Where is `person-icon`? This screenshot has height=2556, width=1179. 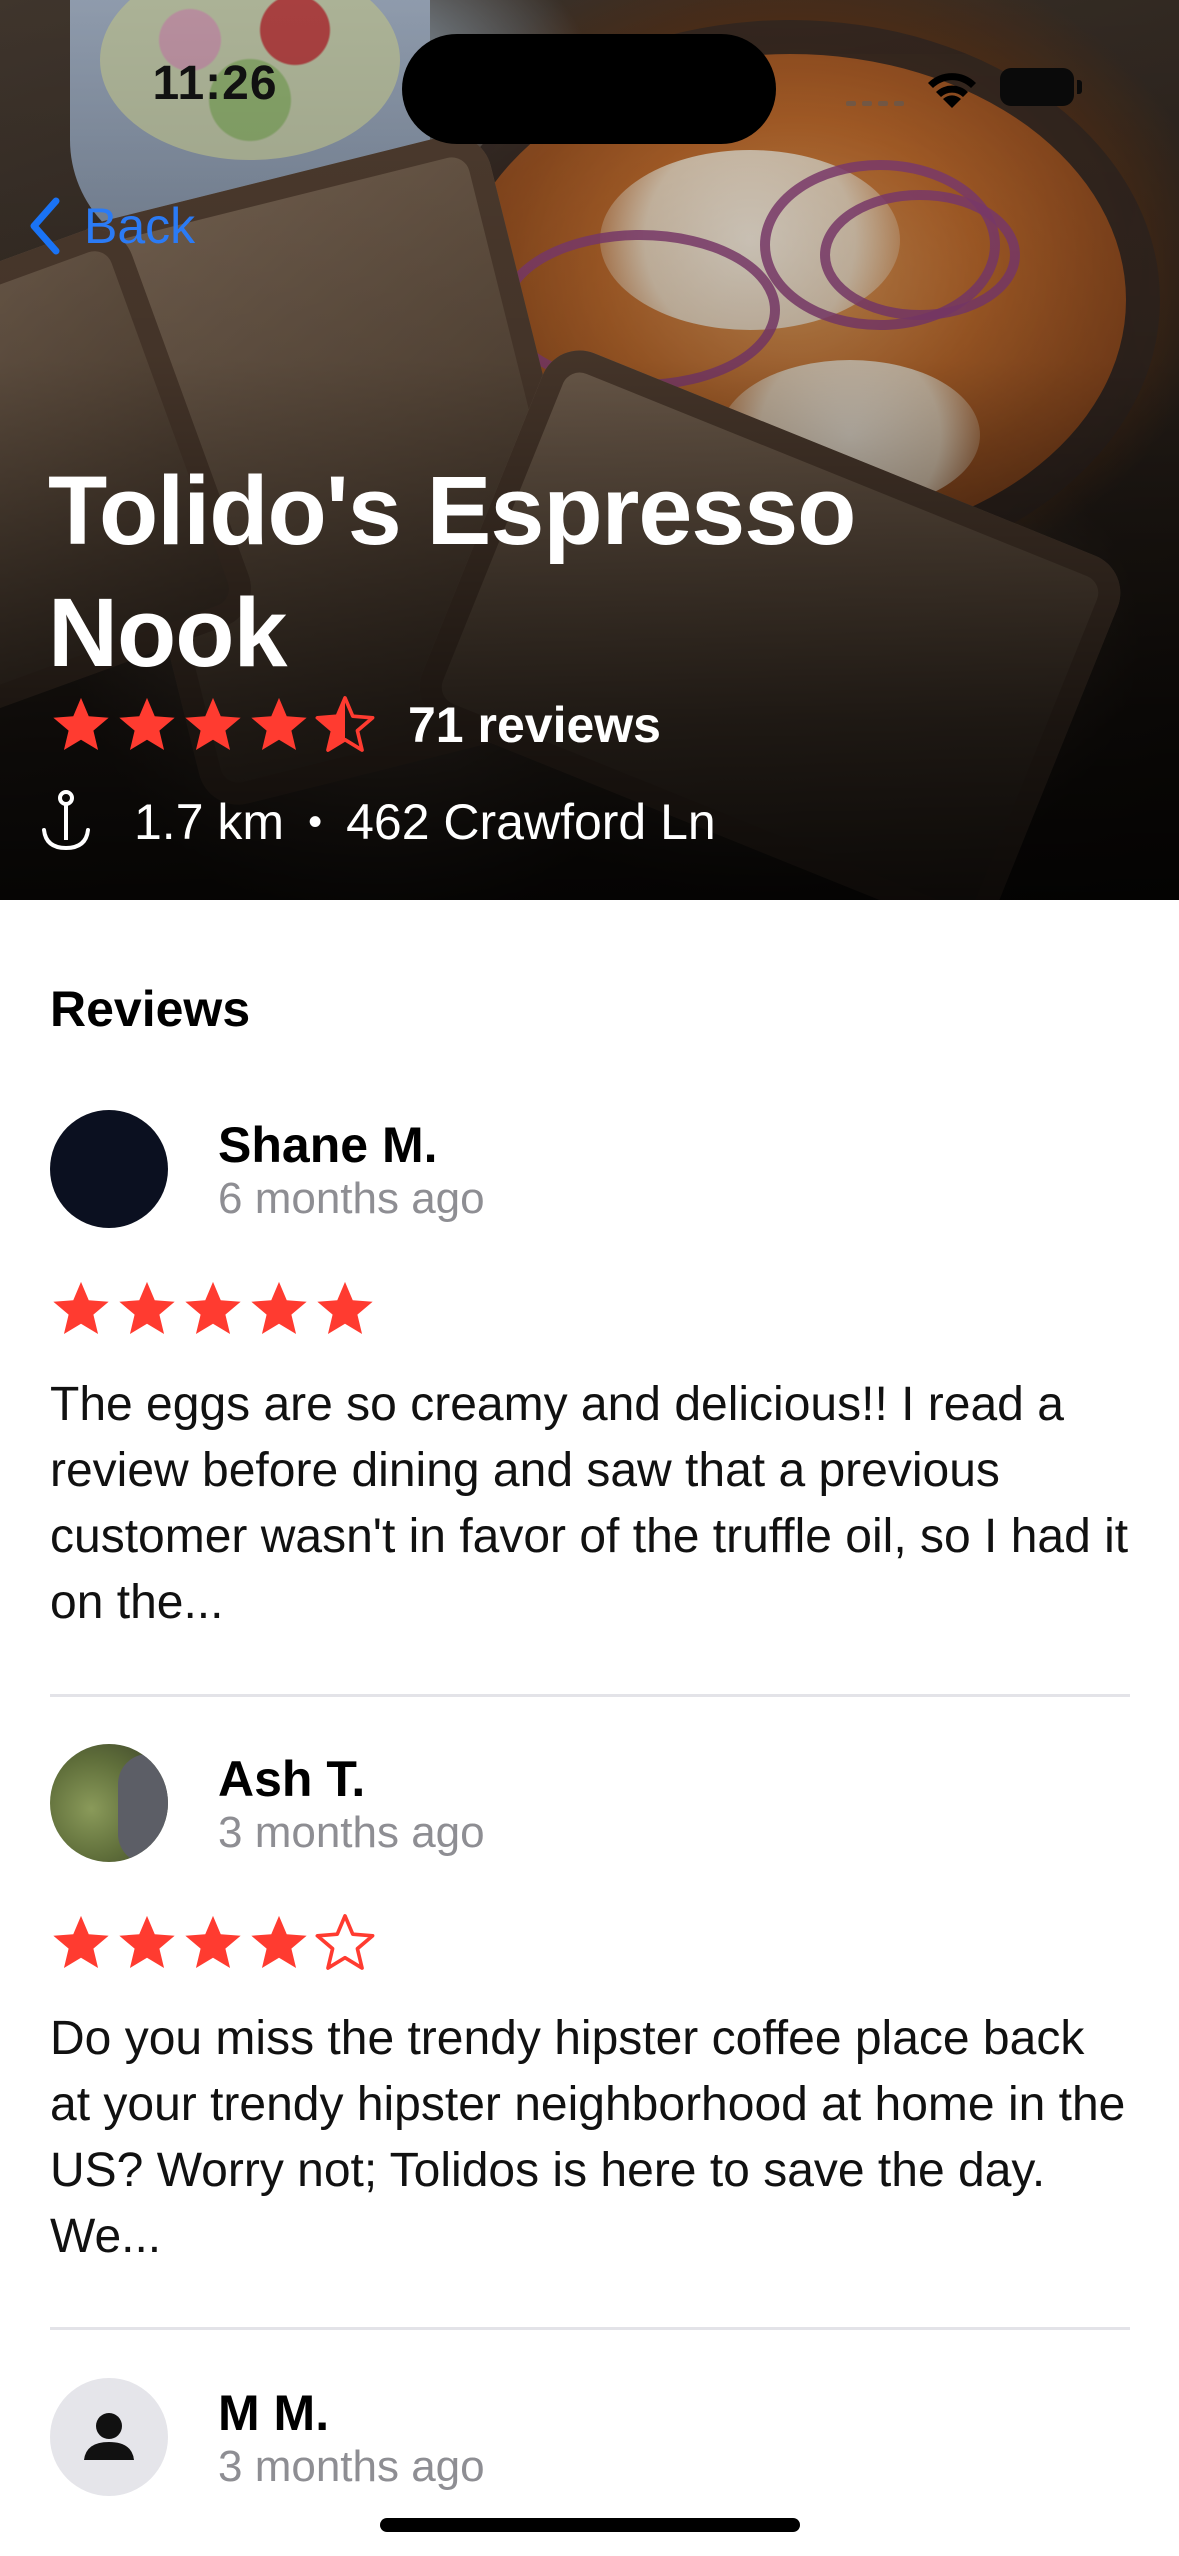
person-icon is located at coordinates (109, 2436).